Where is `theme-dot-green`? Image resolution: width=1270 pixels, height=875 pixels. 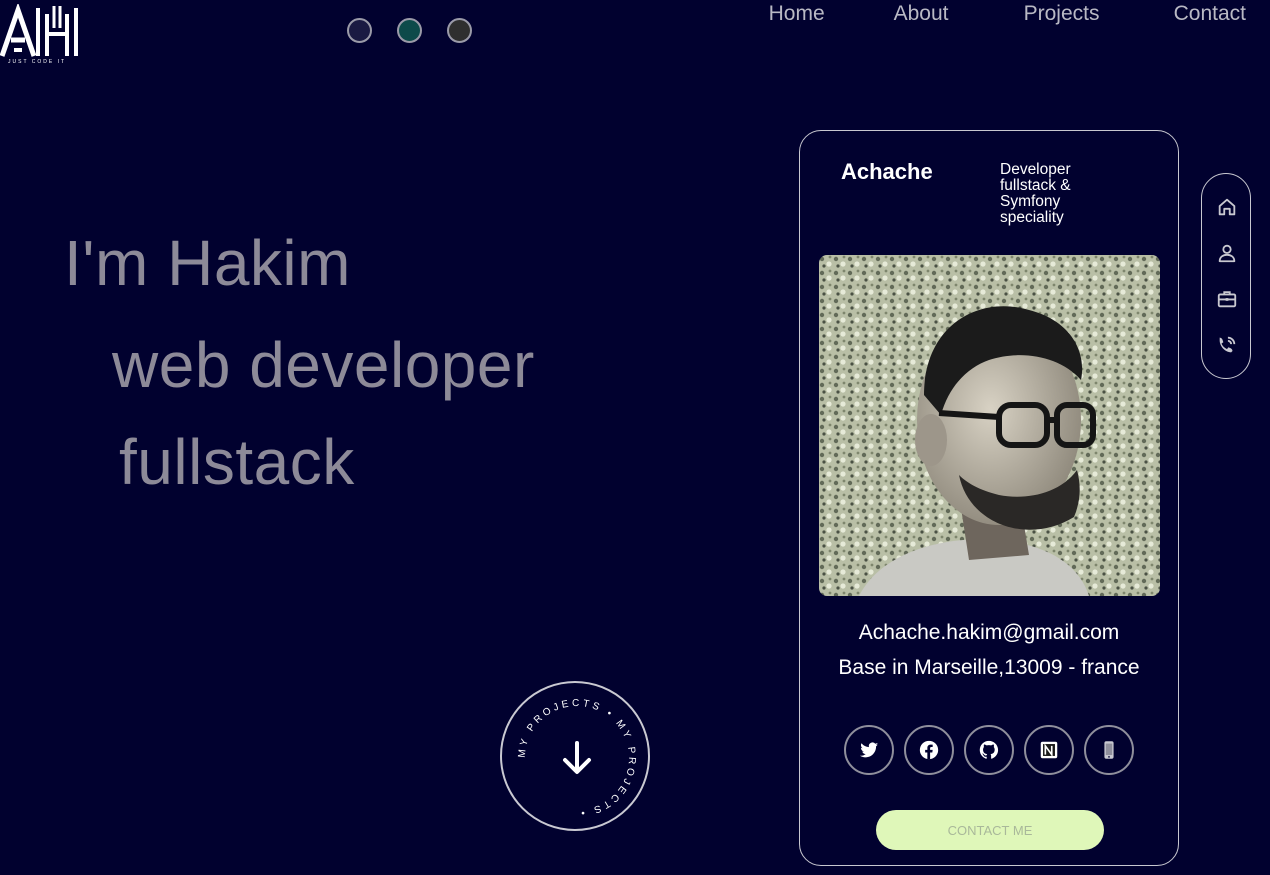 theme-dot-green is located at coordinates (409, 30).